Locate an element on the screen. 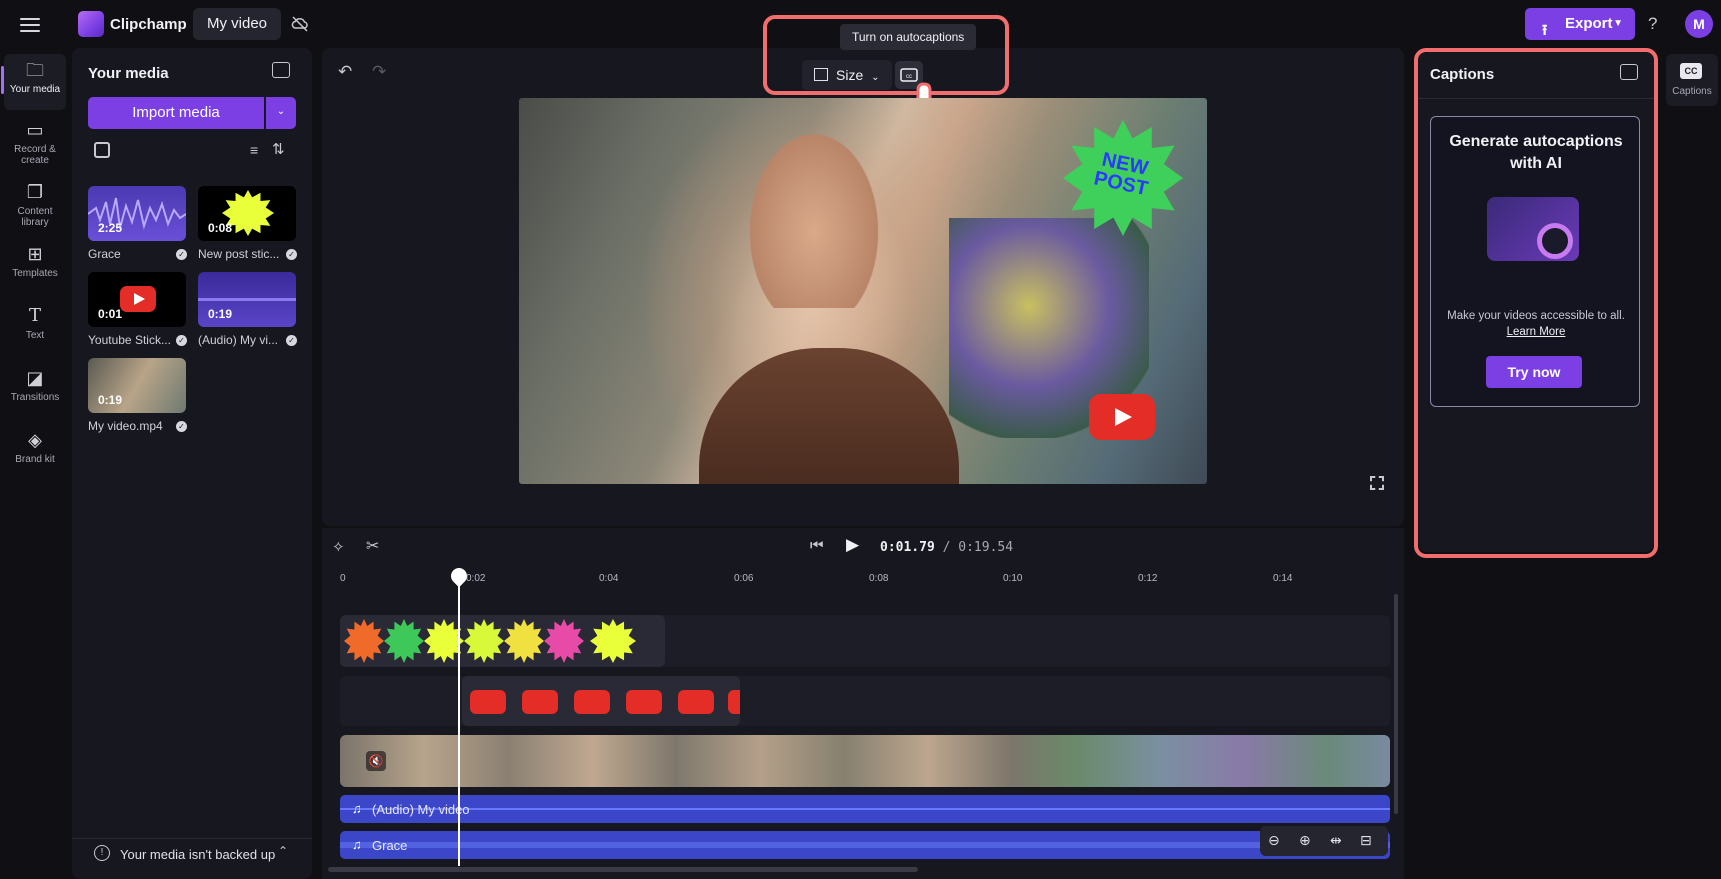 The image size is (1721, 879). magnifier-icon is located at coordinates (1555, 241).